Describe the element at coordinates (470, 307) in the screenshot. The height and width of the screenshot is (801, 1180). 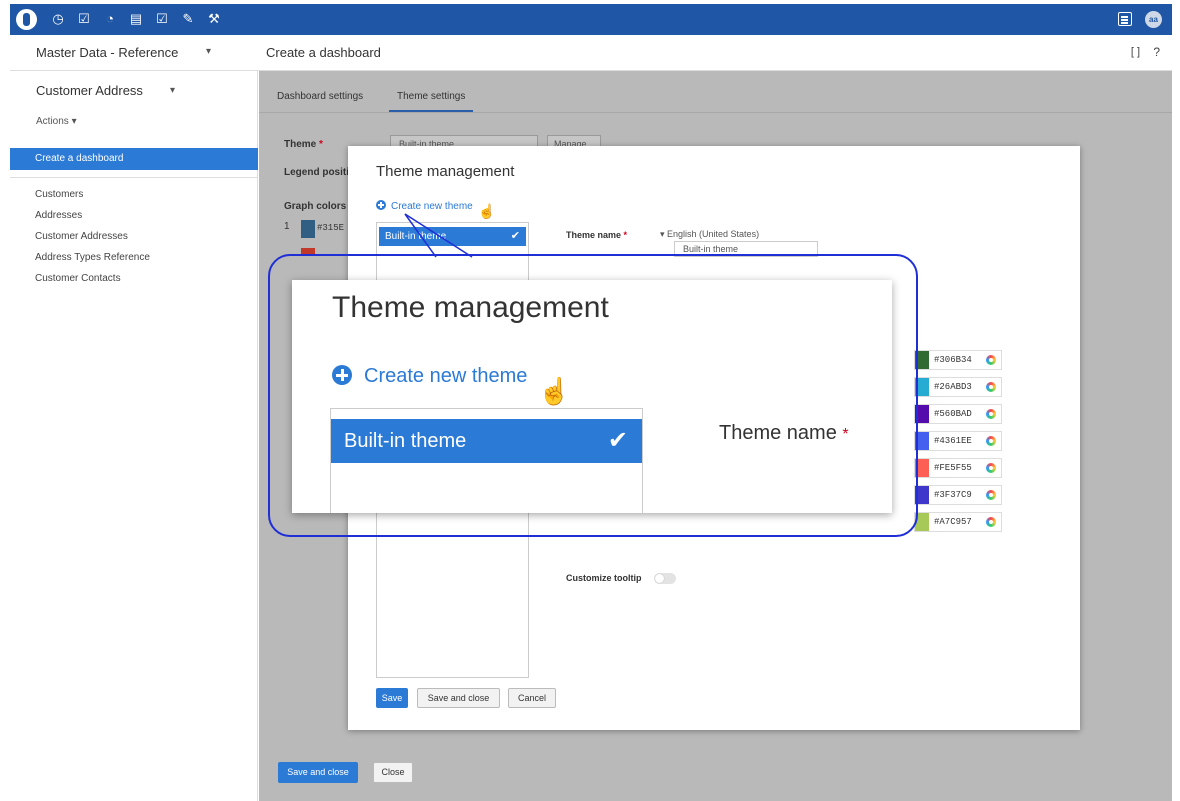
I see `zoom-title: Theme management` at that location.